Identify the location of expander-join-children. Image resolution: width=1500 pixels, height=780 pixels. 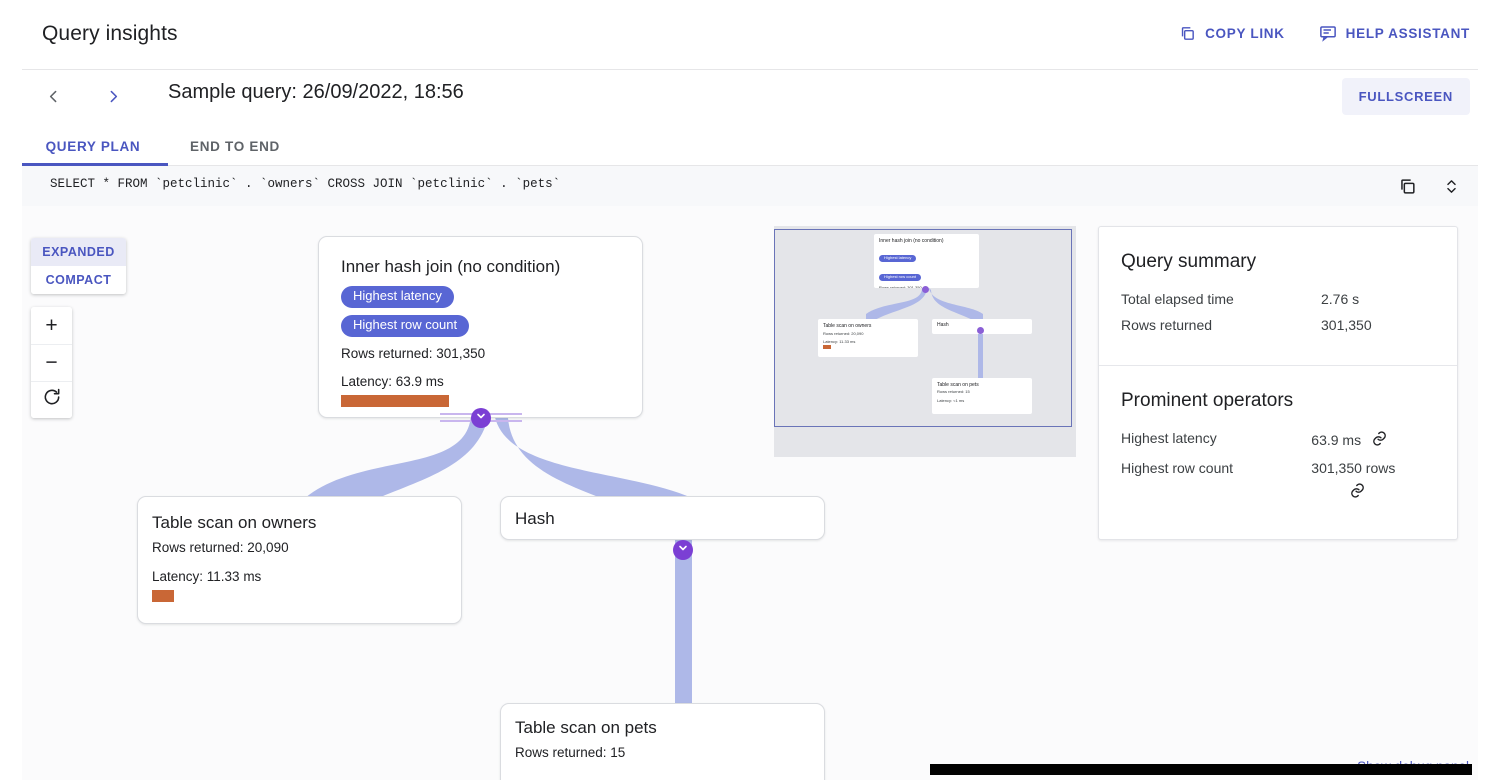
(481, 418).